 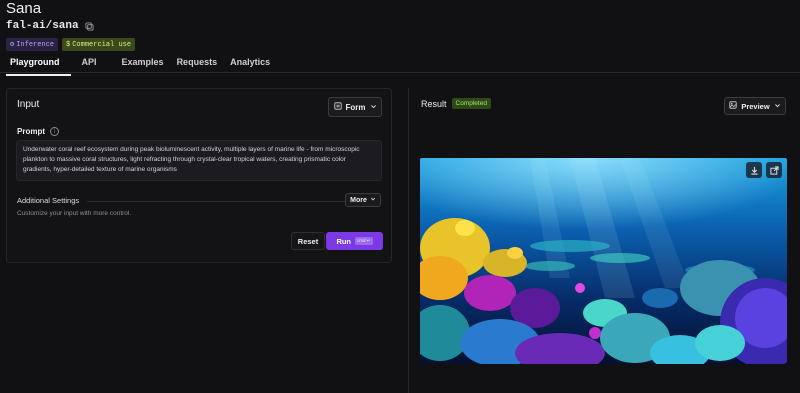 I want to click on tab-api: API, so click(x=89, y=65).